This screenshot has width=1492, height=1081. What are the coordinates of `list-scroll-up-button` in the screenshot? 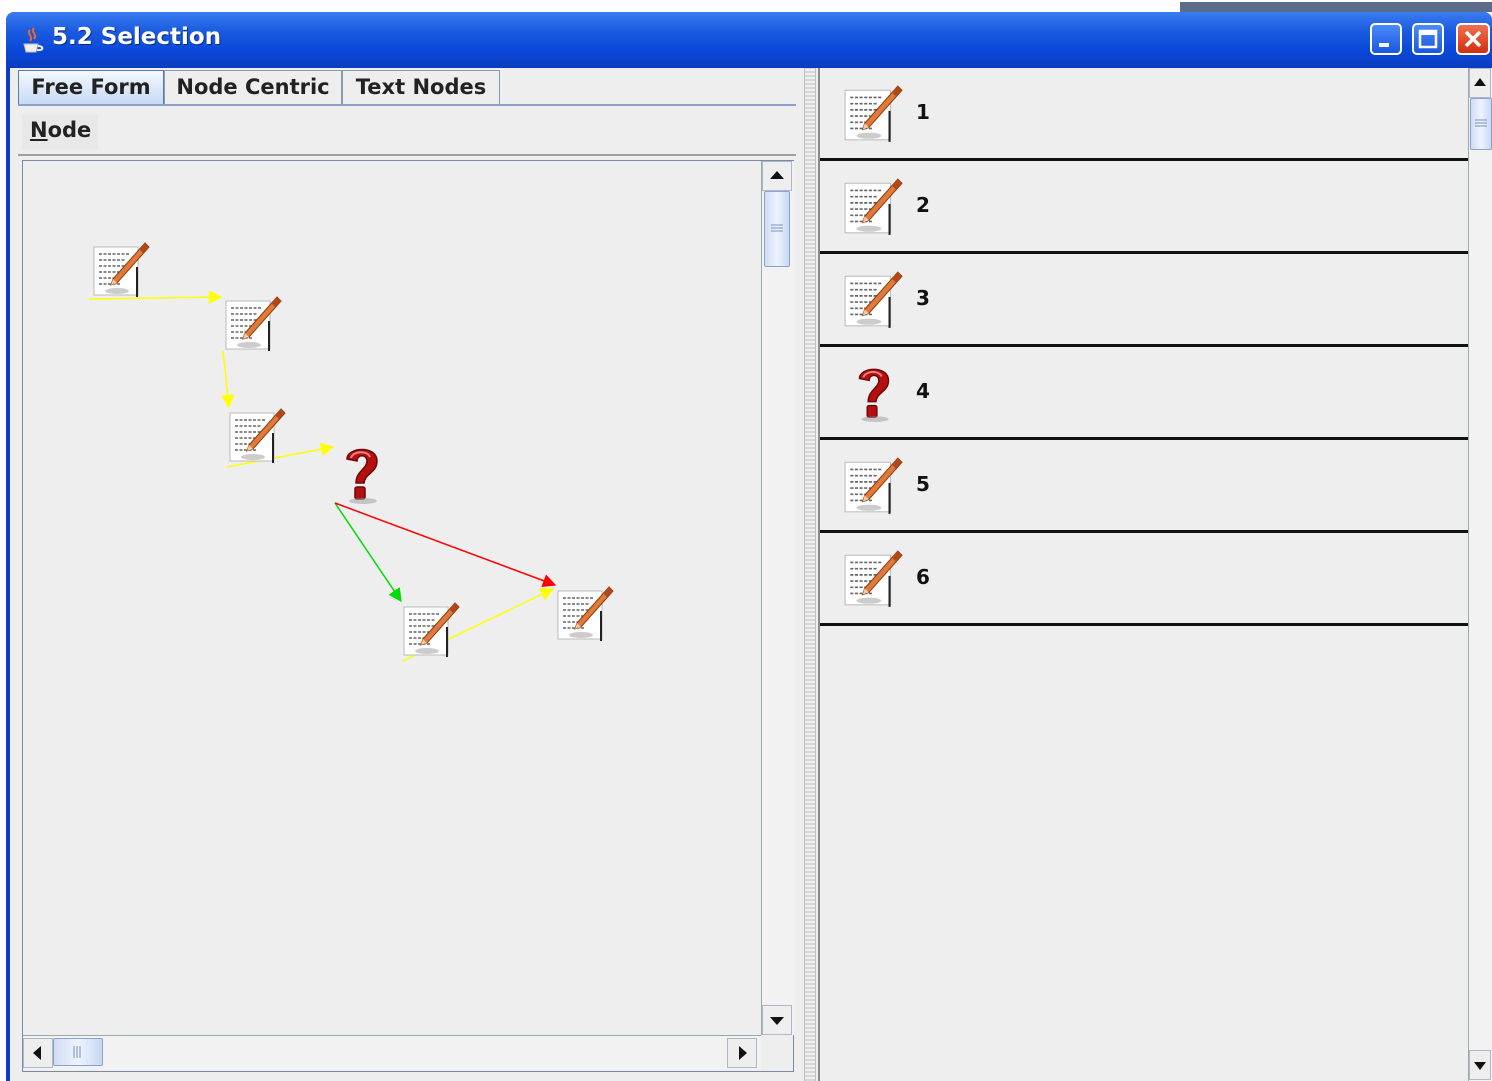 It's located at (1480, 83).